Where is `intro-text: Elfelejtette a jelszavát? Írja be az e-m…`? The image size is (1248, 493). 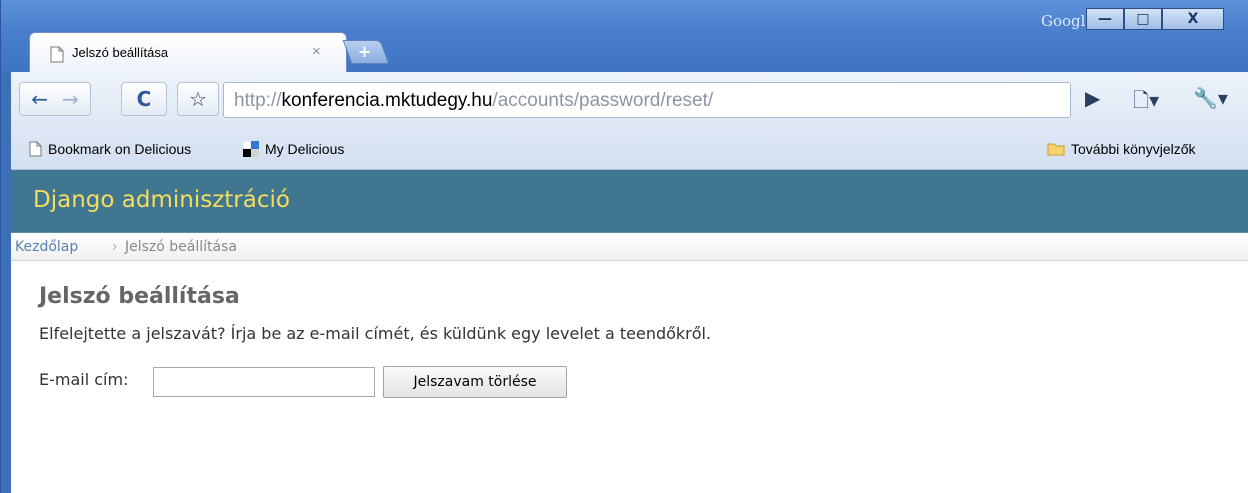
intro-text: Elfelejtette a jelszavát? Írja be az e-m… is located at coordinates (375, 333).